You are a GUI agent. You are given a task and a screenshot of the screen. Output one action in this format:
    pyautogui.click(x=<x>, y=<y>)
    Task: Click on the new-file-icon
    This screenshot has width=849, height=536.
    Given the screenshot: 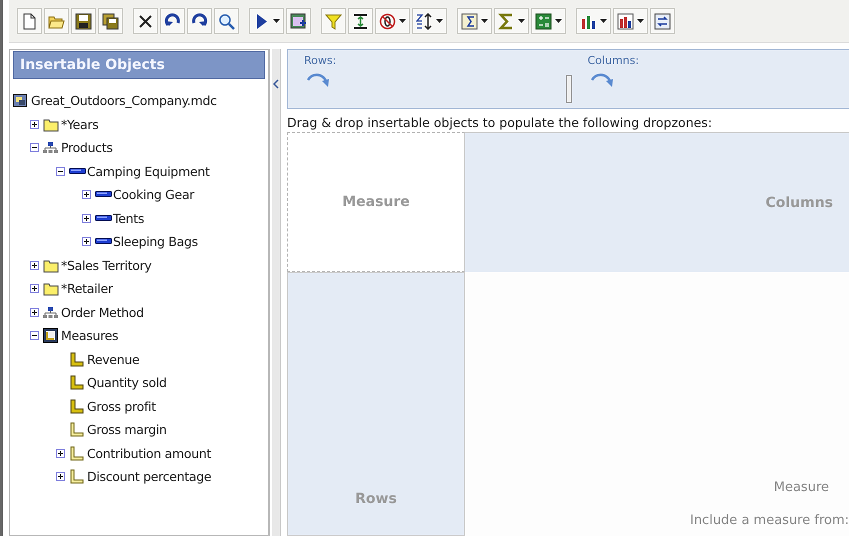 What is the action you would take?
    pyautogui.click(x=29, y=21)
    